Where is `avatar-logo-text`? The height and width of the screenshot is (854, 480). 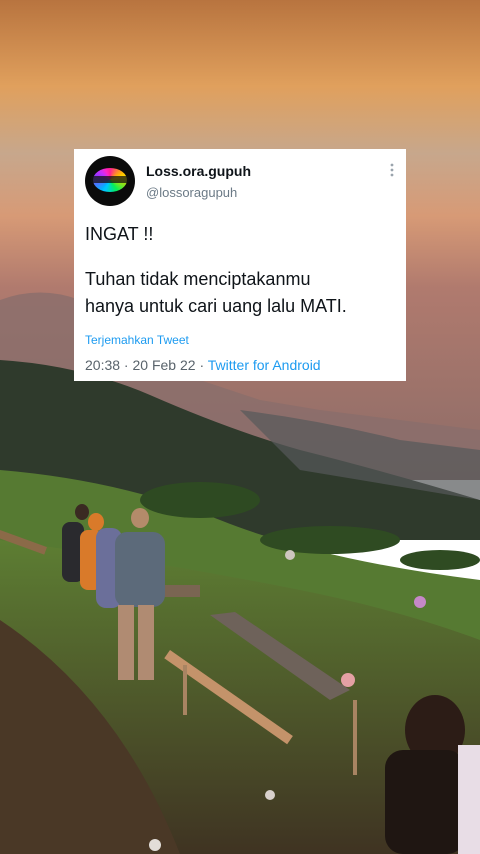 avatar-logo-text is located at coordinates (110, 179).